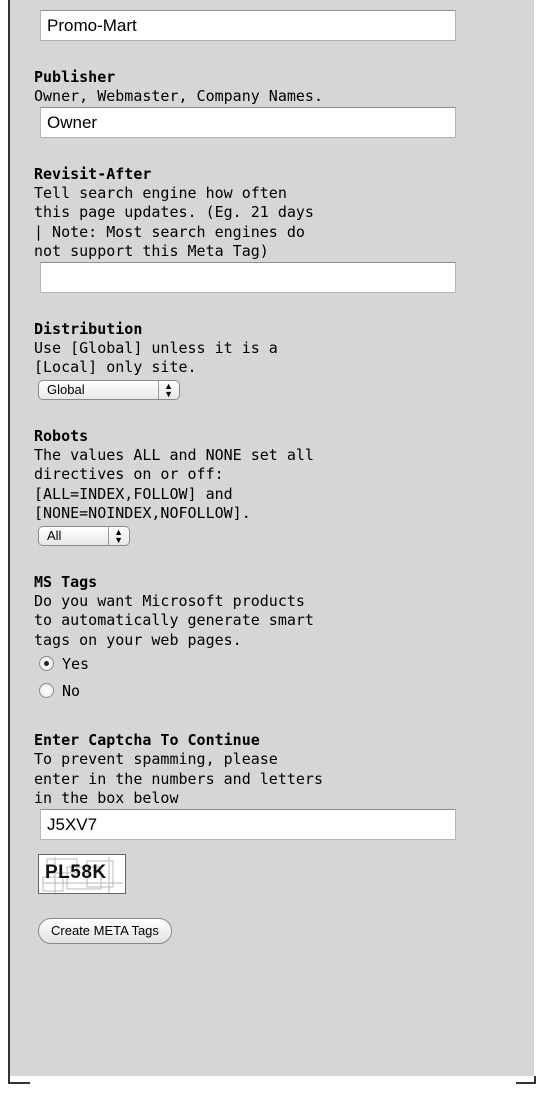  What do you see at coordinates (71, 690) in the screenshot?
I see `ms-tags-no-label: No` at bounding box center [71, 690].